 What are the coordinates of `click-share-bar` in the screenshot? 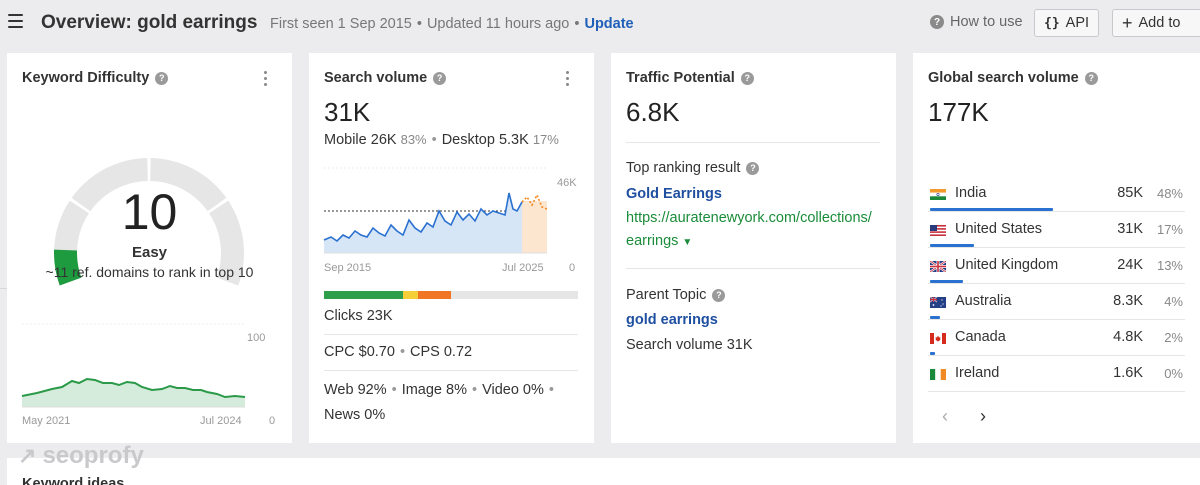 It's located at (451, 295).